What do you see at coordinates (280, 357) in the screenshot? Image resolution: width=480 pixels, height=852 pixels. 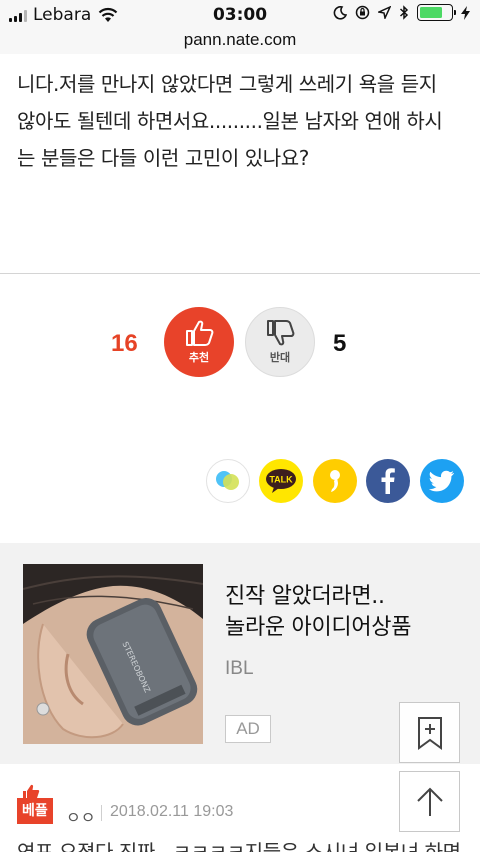 I see `downvote-label: 반대` at bounding box center [280, 357].